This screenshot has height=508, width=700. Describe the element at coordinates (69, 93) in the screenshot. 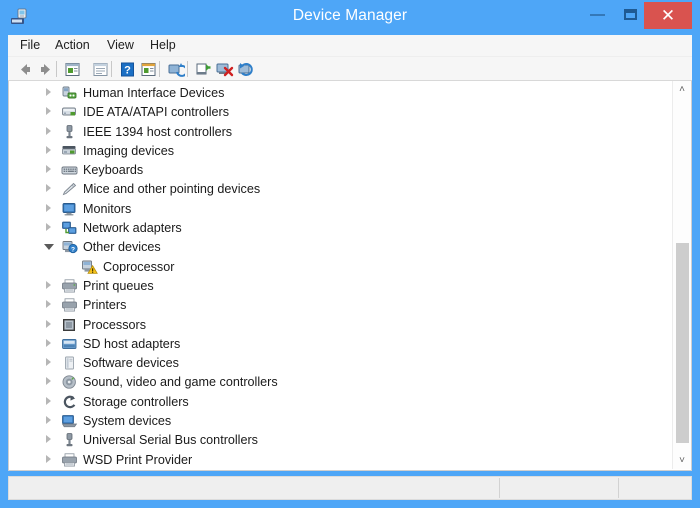

I see `hid-icon` at that location.